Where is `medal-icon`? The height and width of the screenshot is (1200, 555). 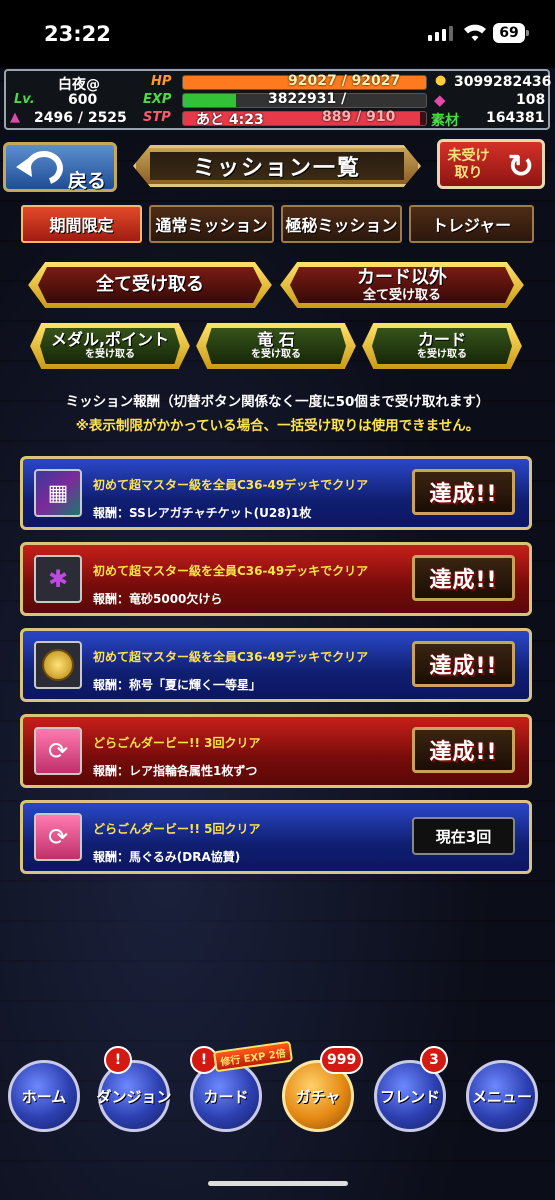 medal-icon is located at coordinates (58, 665).